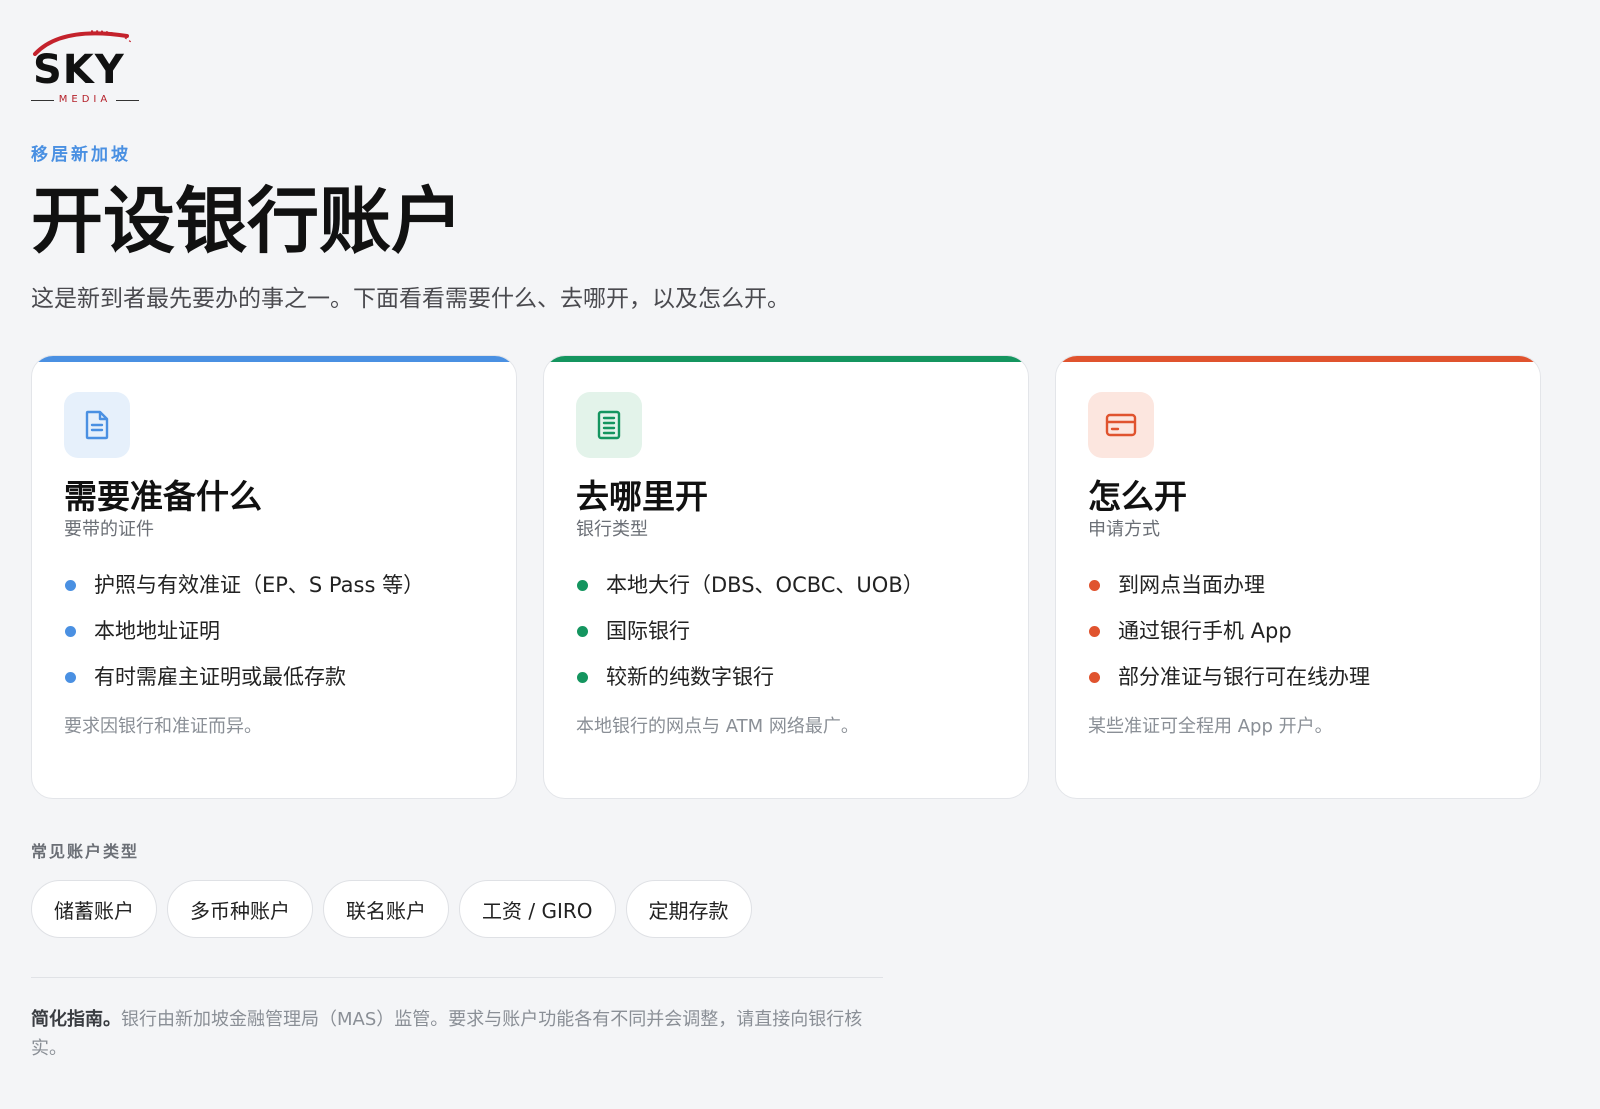 The image size is (1600, 1109). What do you see at coordinates (1121, 425) in the screenshot?
I see `credit-card-icon` at bounding box center [1121, 425].